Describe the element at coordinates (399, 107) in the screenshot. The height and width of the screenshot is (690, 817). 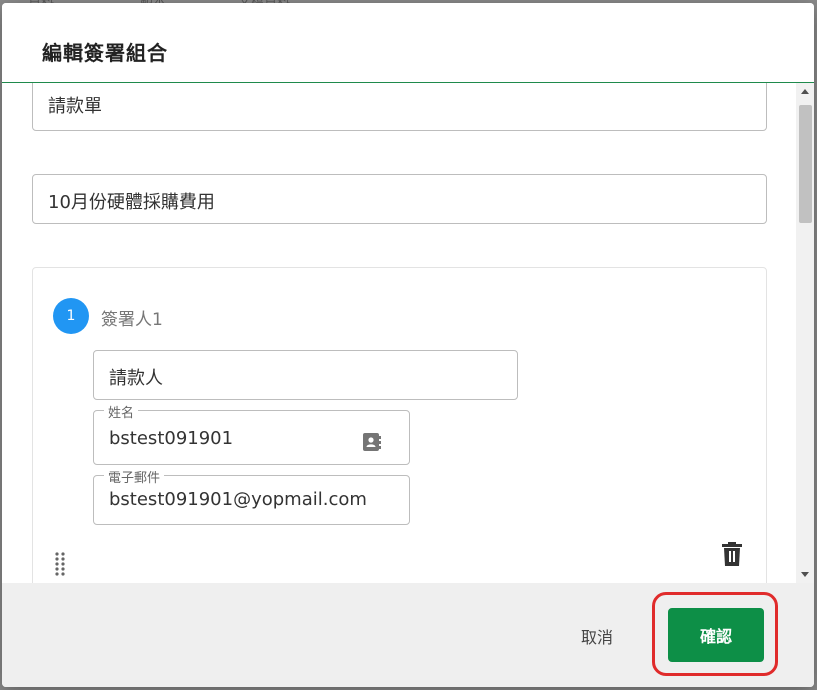
I see `document-type-field: 請款單` at that location.